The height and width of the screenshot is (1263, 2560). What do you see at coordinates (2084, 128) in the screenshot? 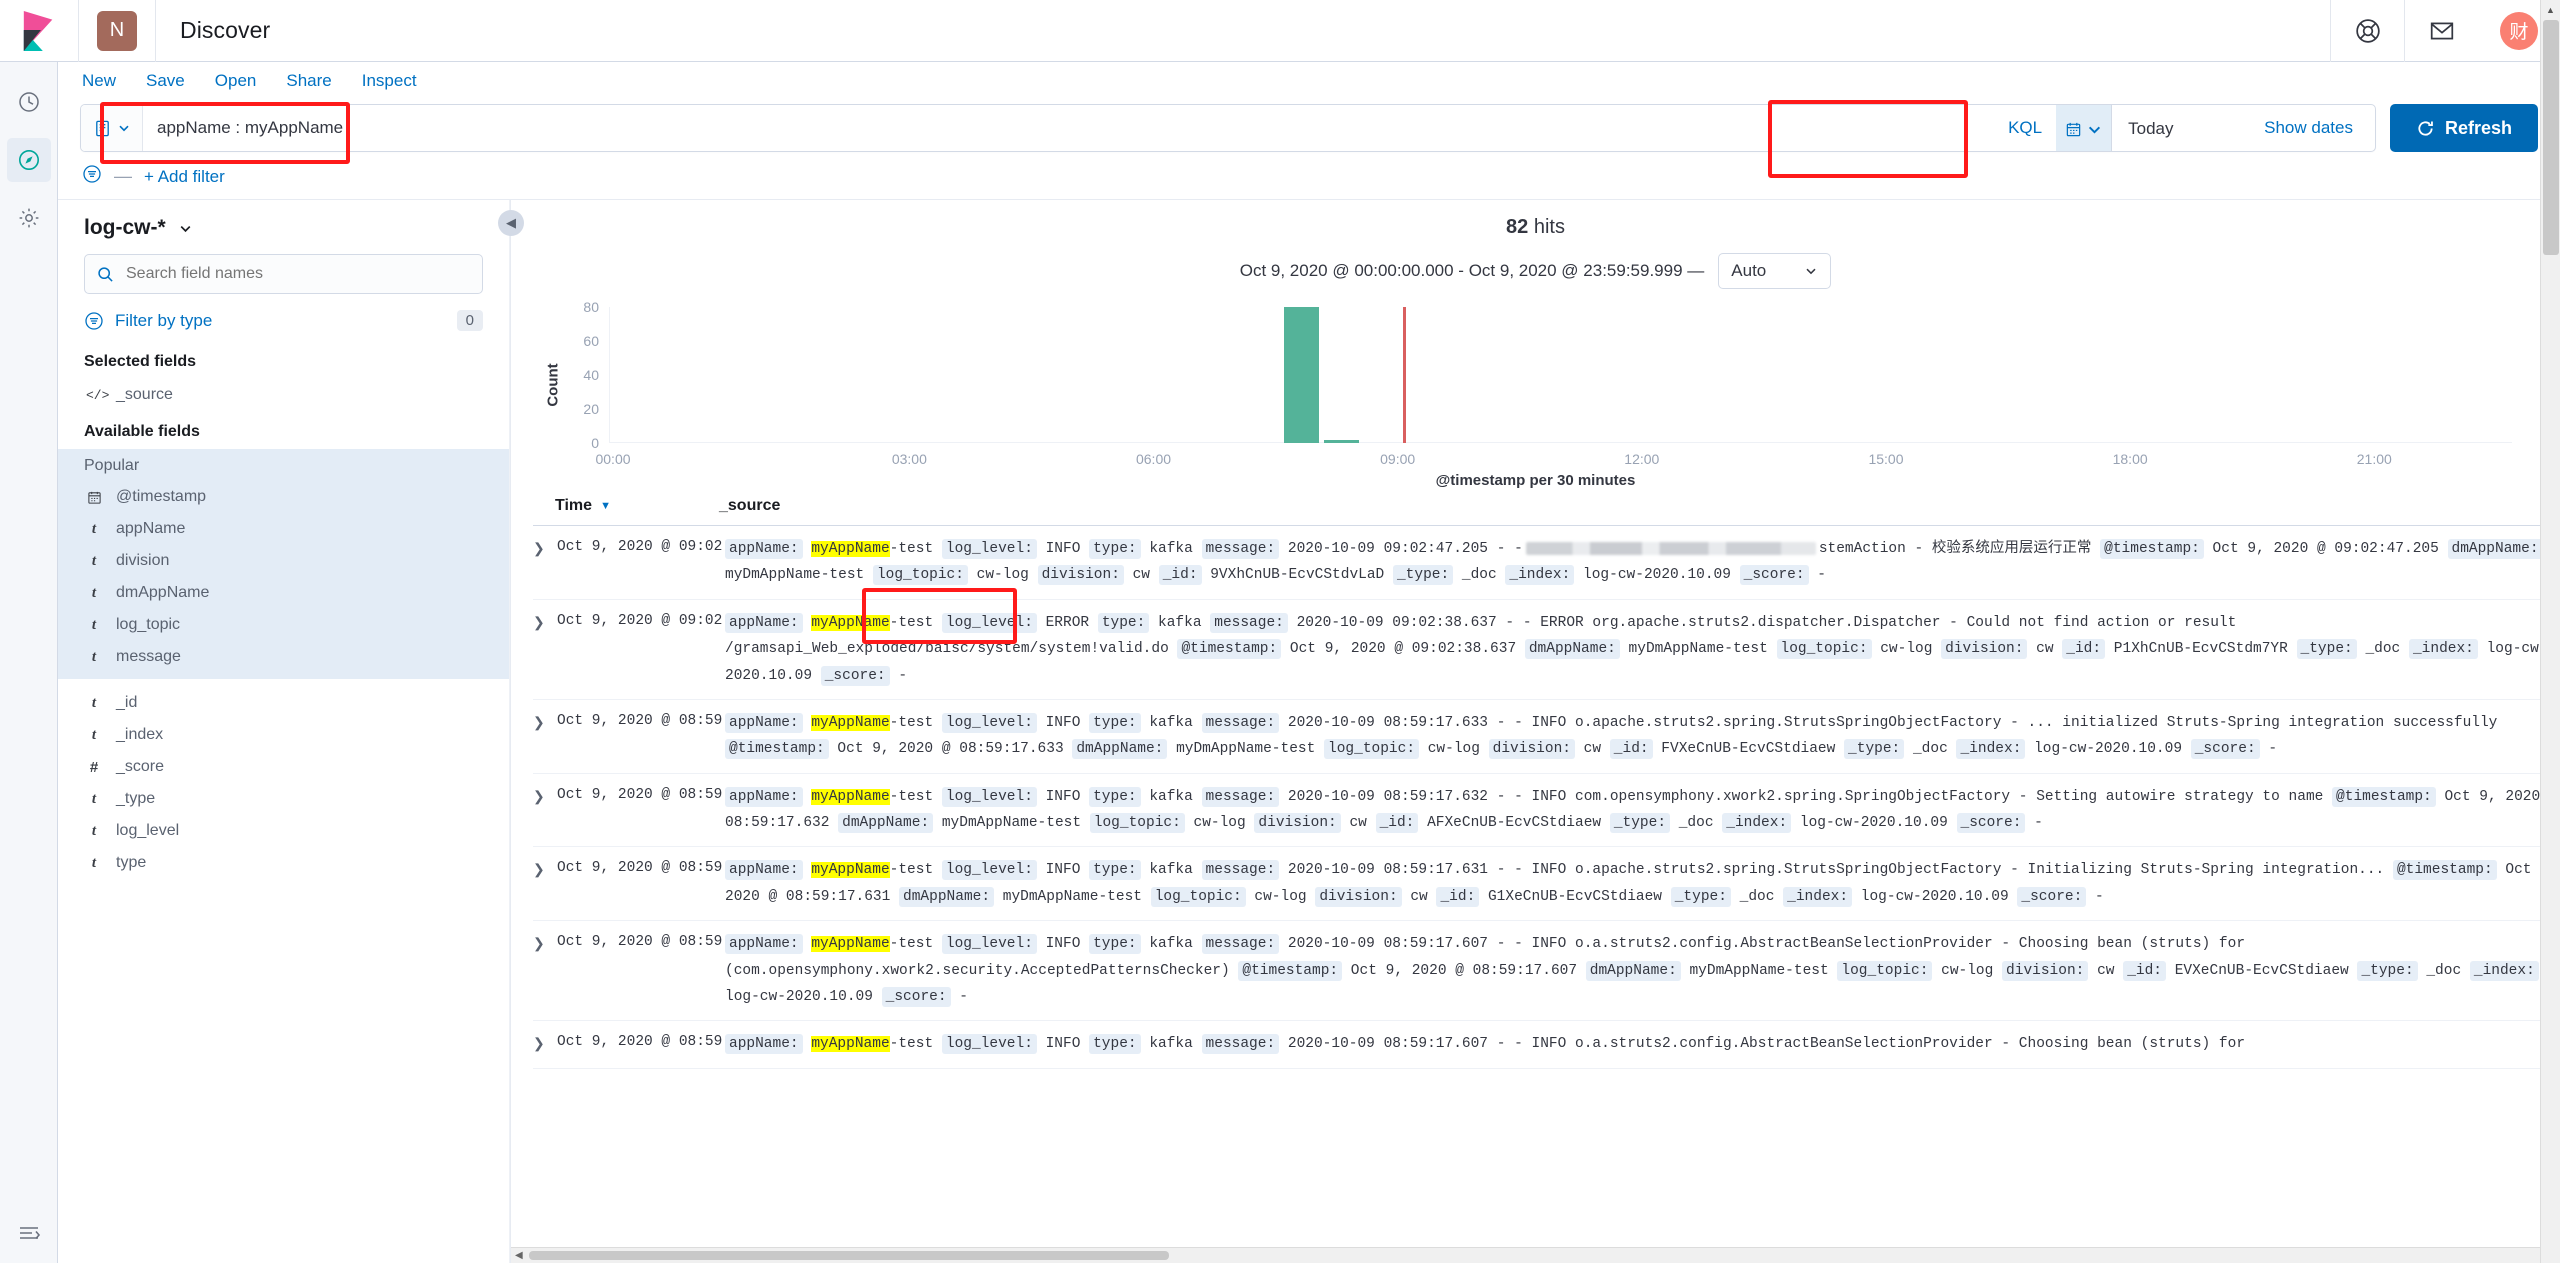
I see `calendar-icon` at bounding box center [2084, 128].